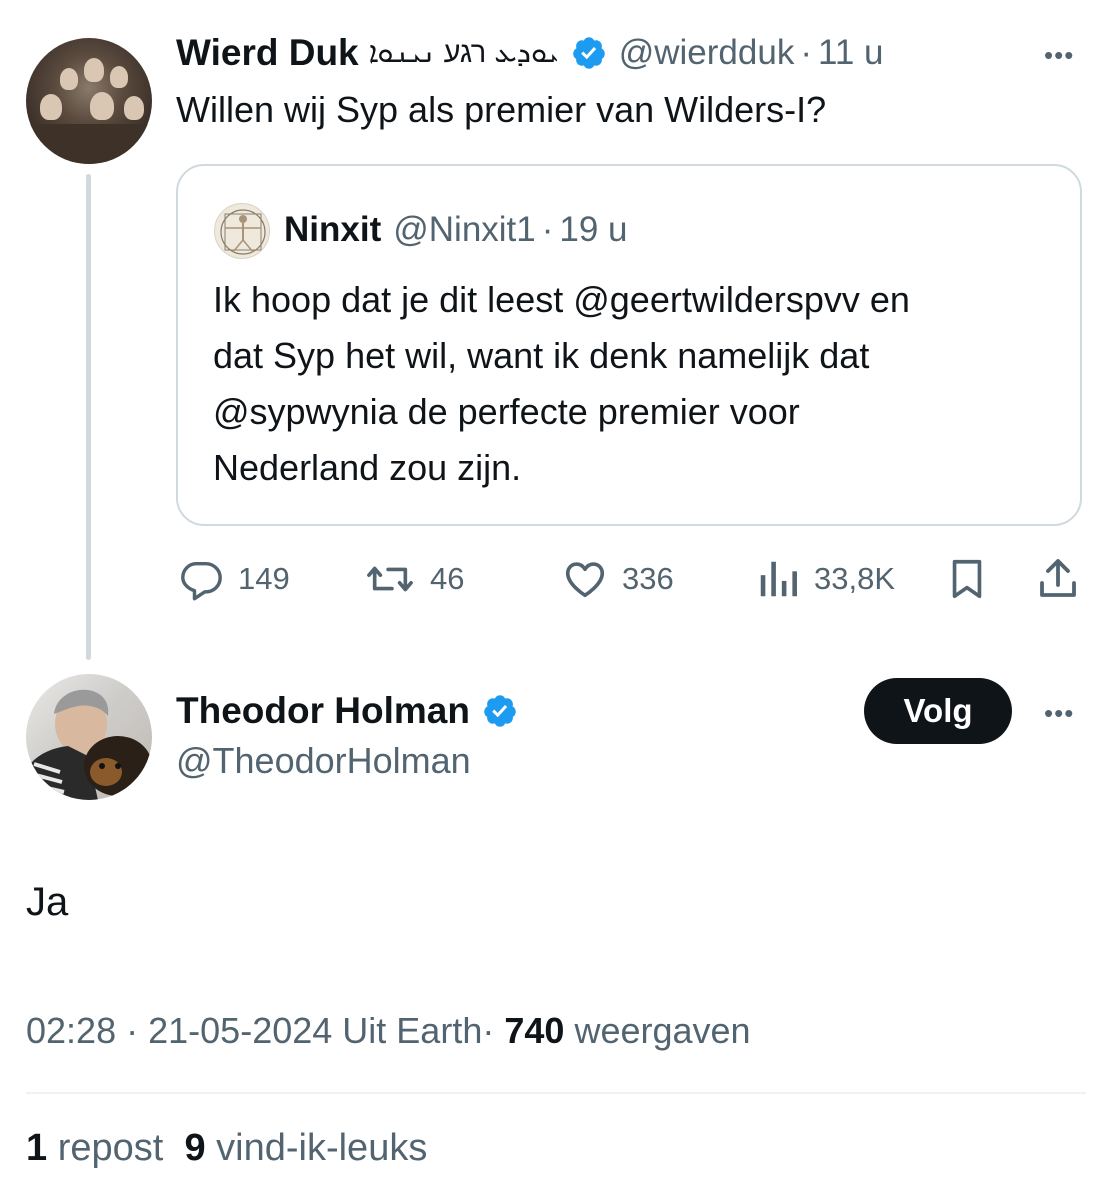  I want to click on wierd-duk-avatar, so click(89, 101).